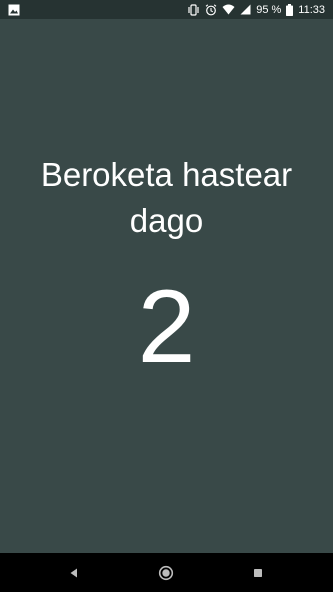  What do you see at coordinates (311, 9) in the screenshot?
I see `clock-time: 11:33` at bounding box center [311, 9].